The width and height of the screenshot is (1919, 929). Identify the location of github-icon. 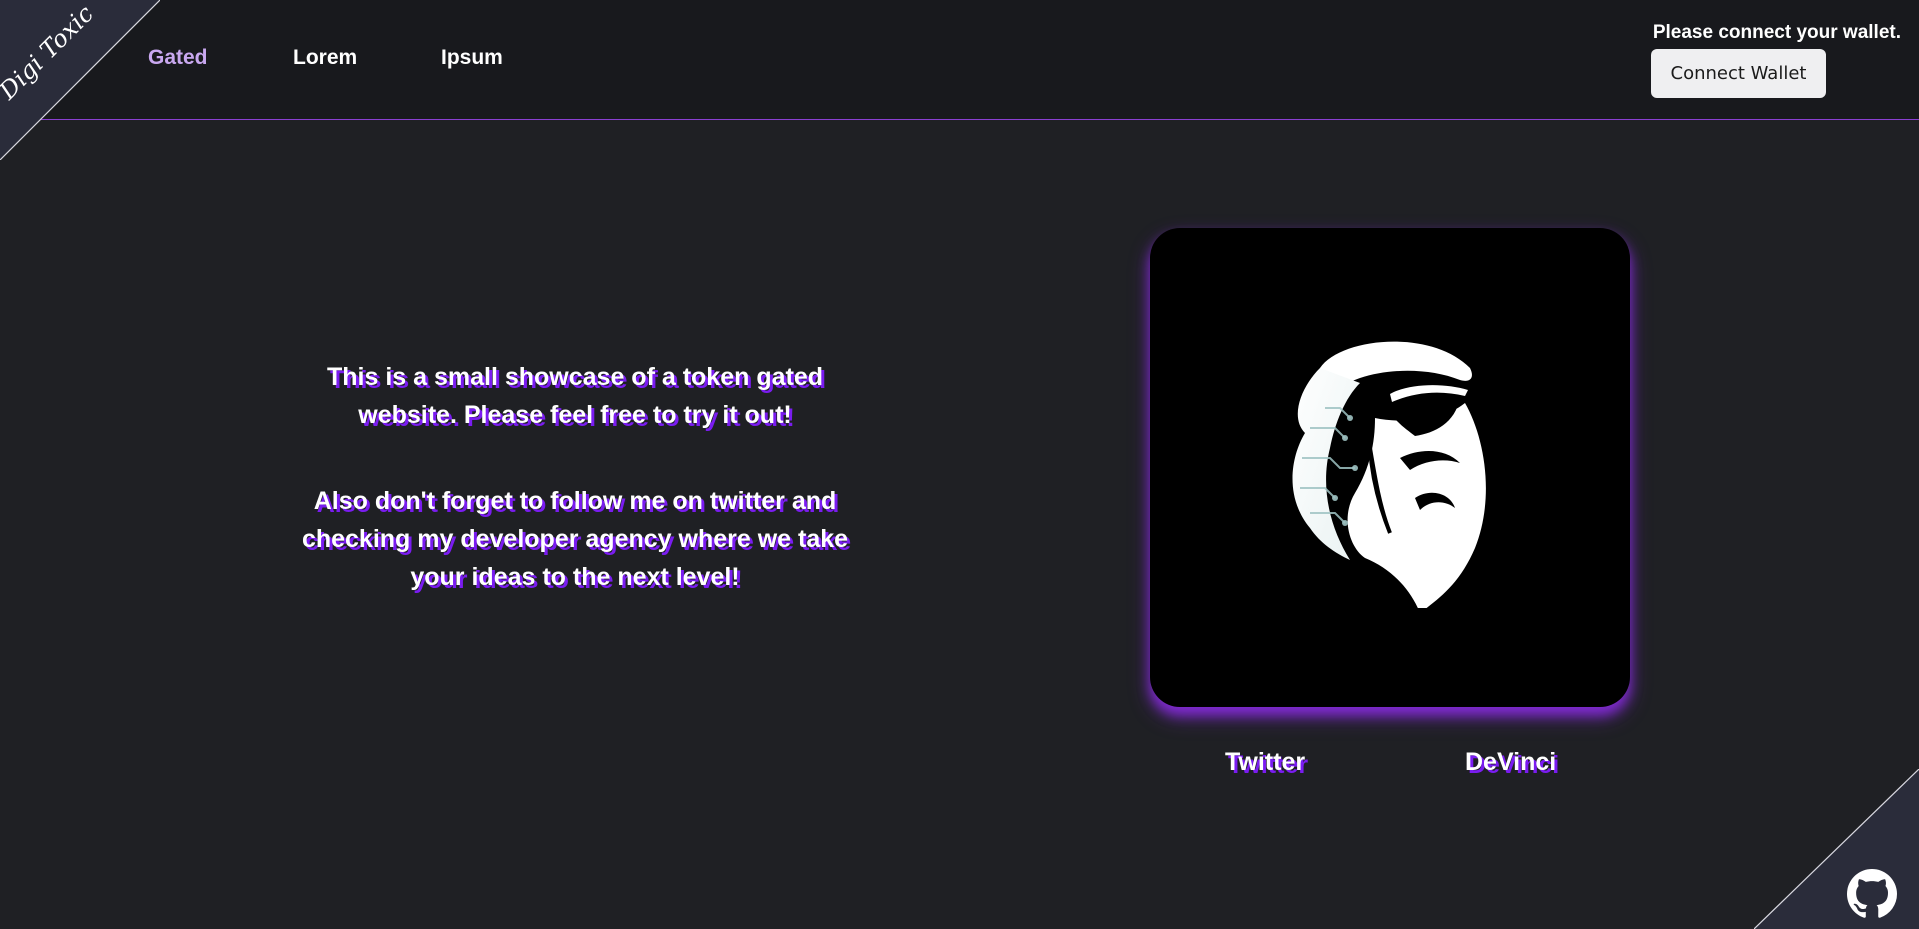
(1872, 894).